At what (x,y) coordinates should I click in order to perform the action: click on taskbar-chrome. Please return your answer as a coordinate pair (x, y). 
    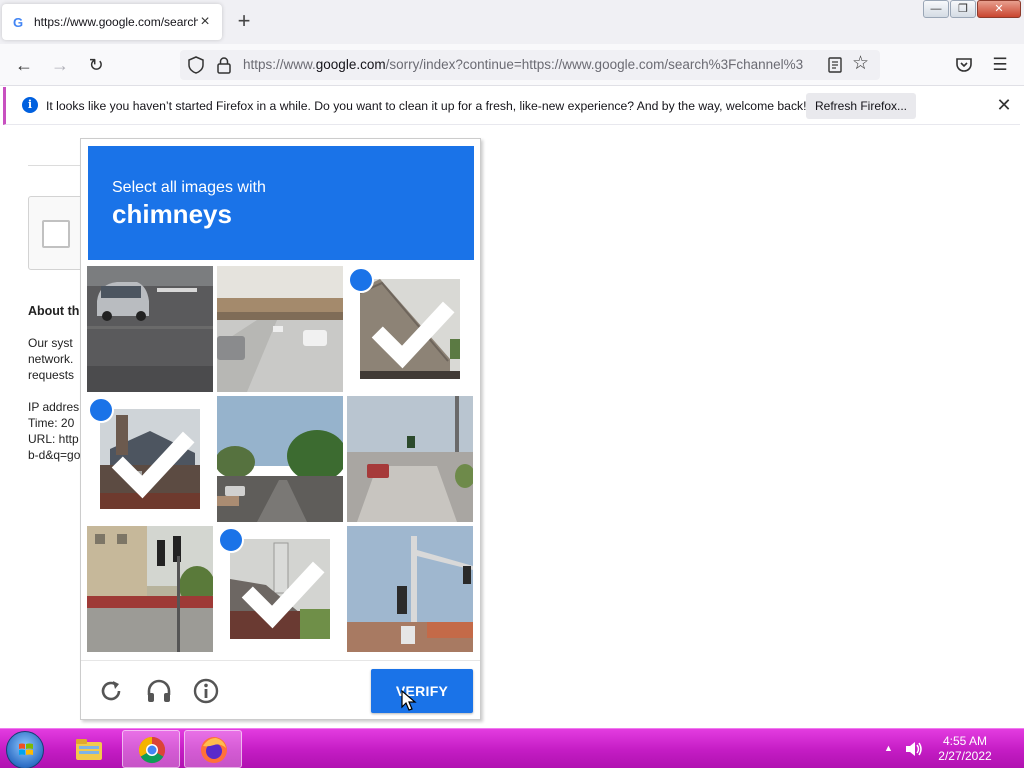
    Looking at the image, I should click on (151, 749).